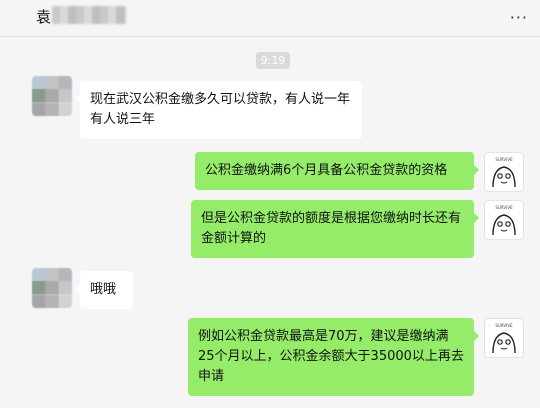 Image resolution: width=540 pixels, height=408 pixels. I want to click on timestamp: 9:19, so click(273, 60).